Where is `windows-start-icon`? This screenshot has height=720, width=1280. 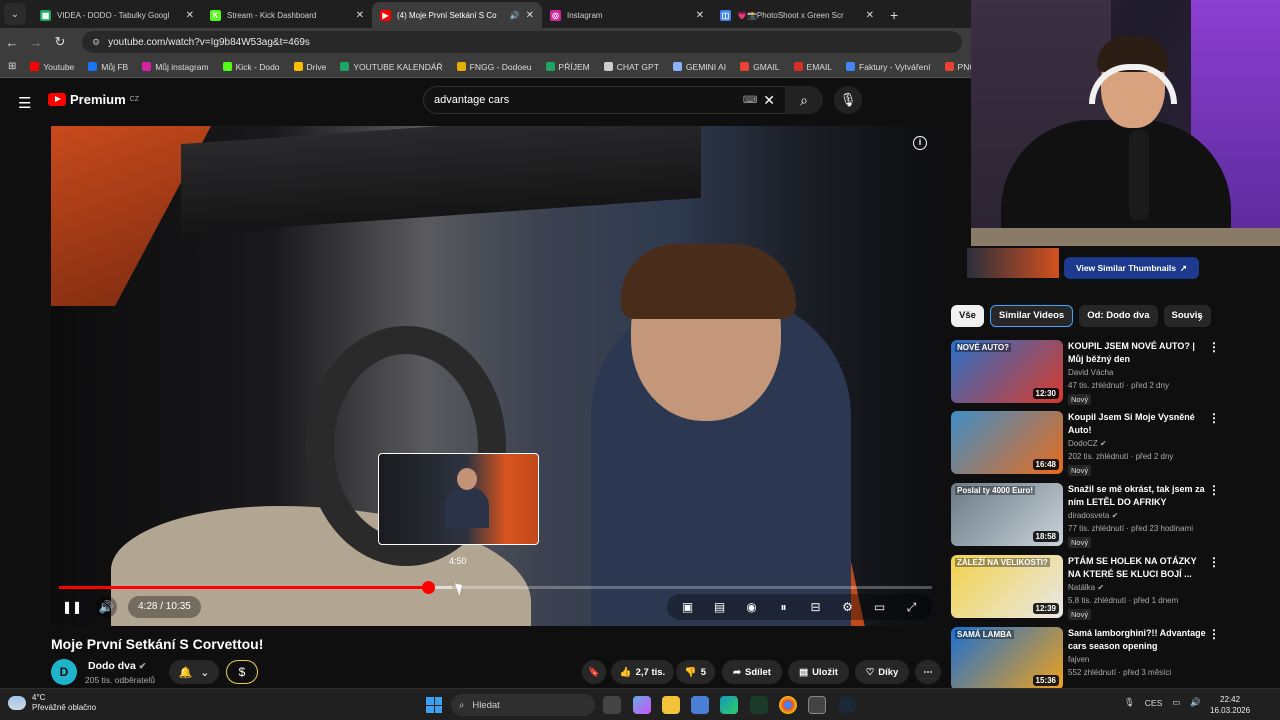
windows-start-icon is located at coordinates (434, 705).